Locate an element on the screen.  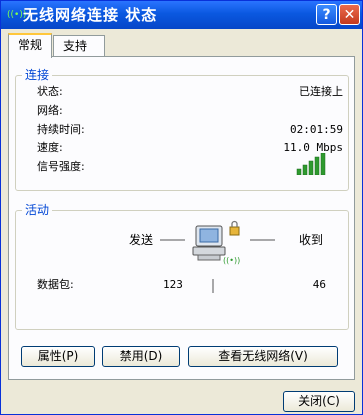
signal-strength-icon is located at coordinates (311, 164).